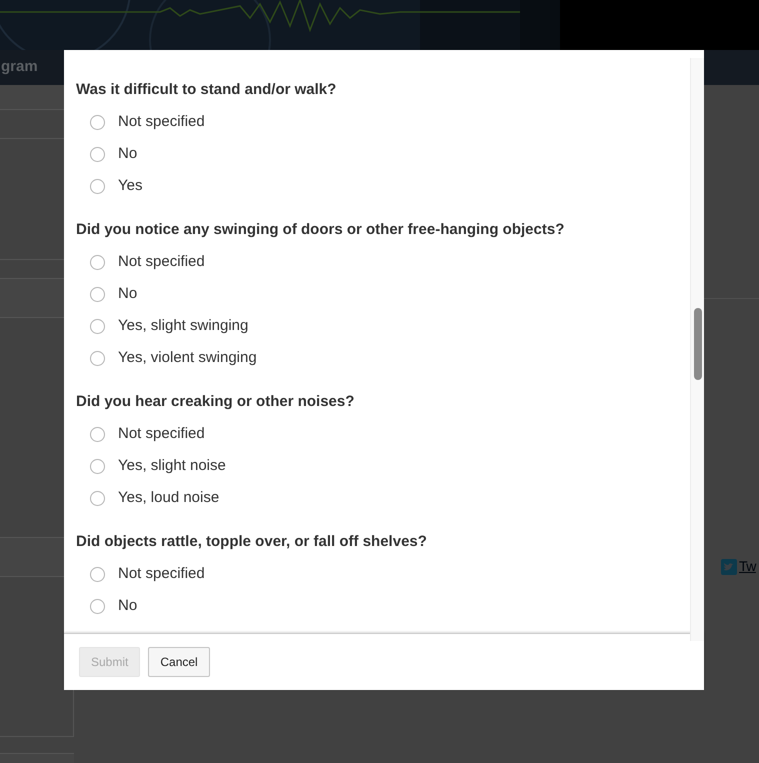 This screenshot has height=763, width=759. Describe the element at coordinates (207, 90) in the screenshot. I see `question-title: Was it difficult to stand and/or walk?` at that location.